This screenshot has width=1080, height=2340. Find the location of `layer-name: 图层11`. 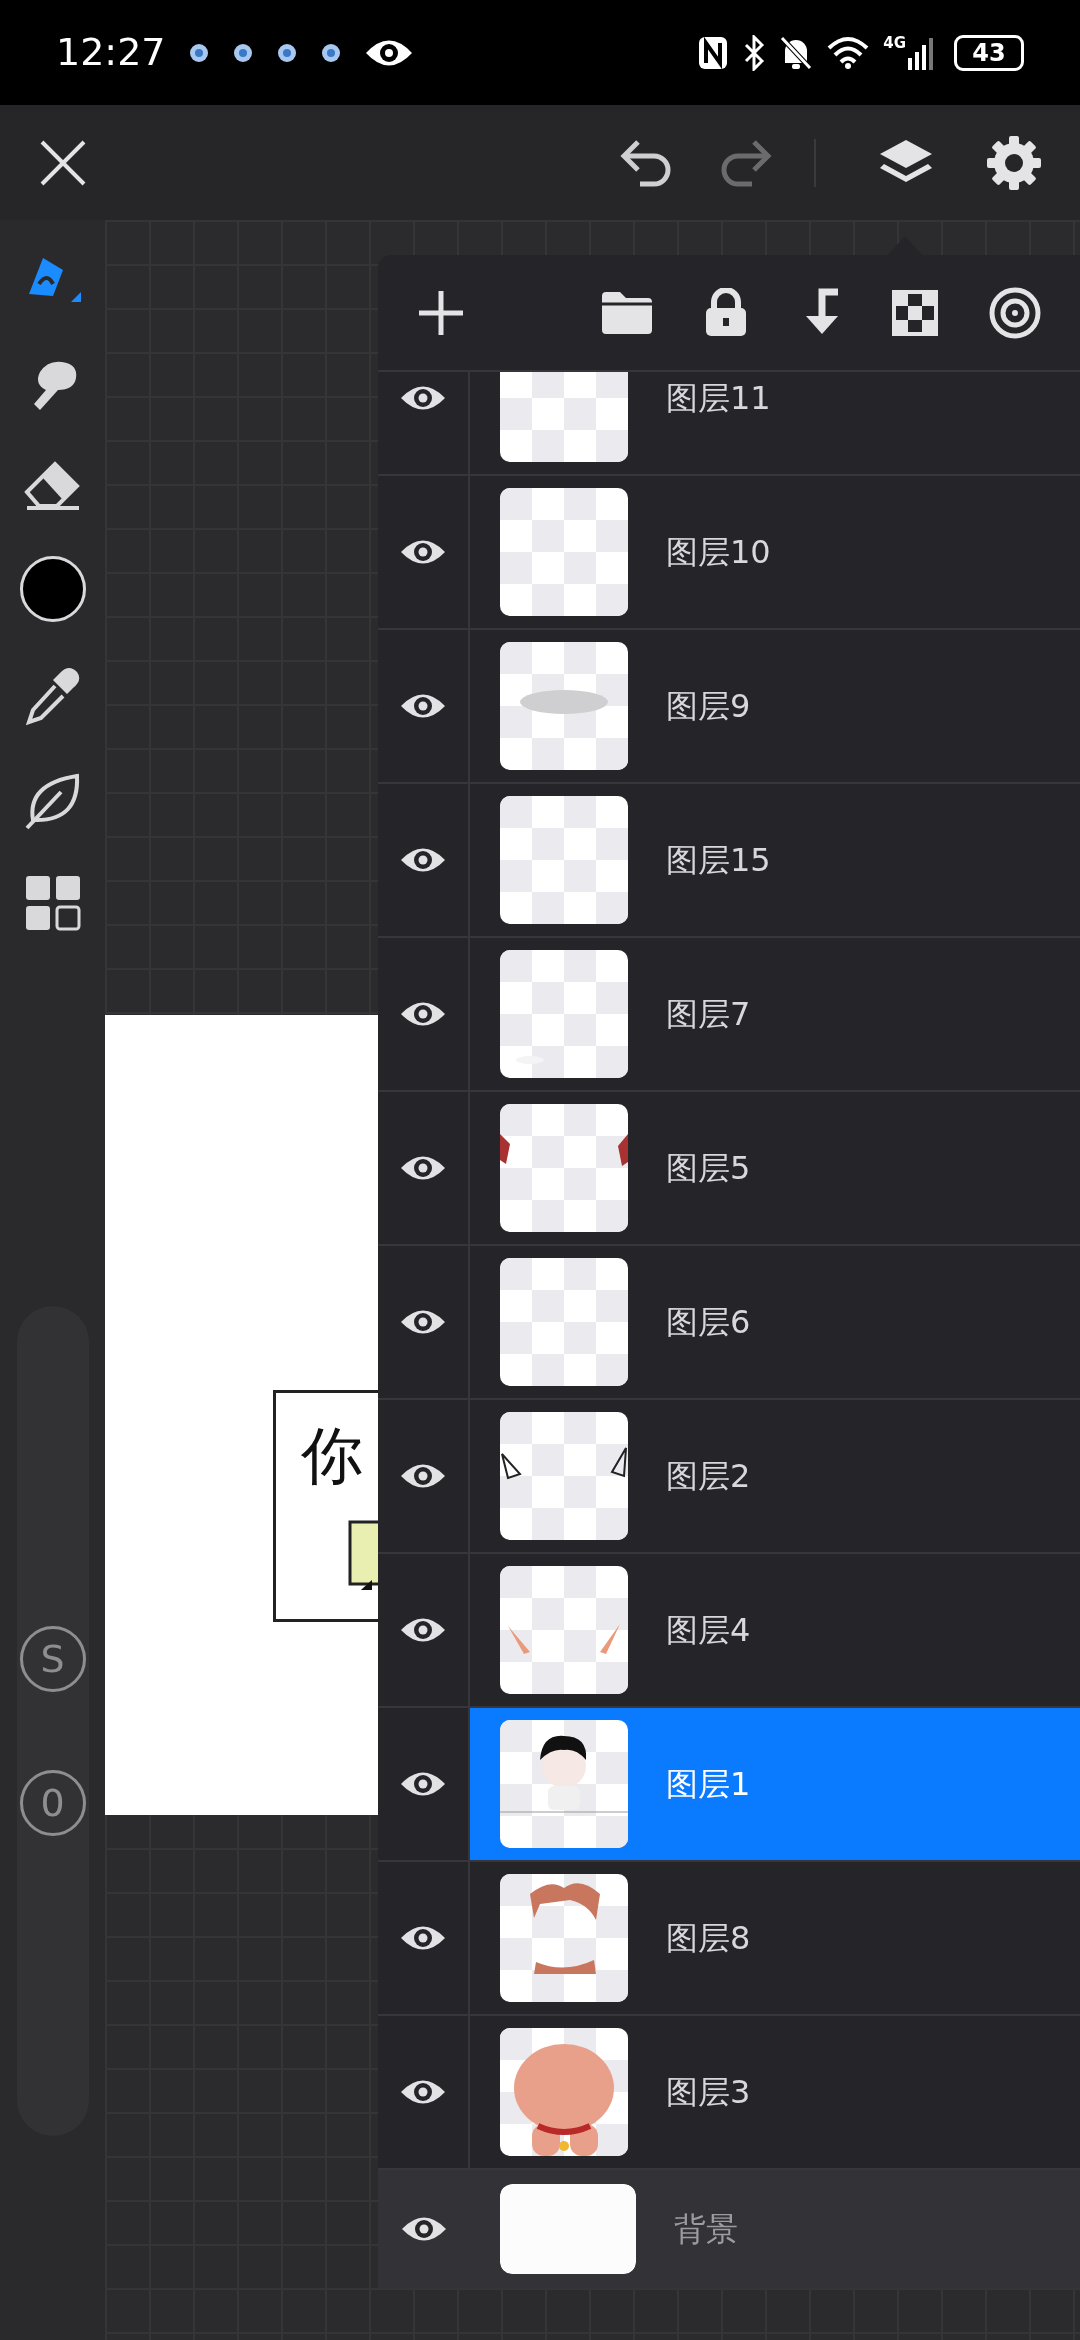

layer-name: 图层11 is located at coordinates (718, 398).